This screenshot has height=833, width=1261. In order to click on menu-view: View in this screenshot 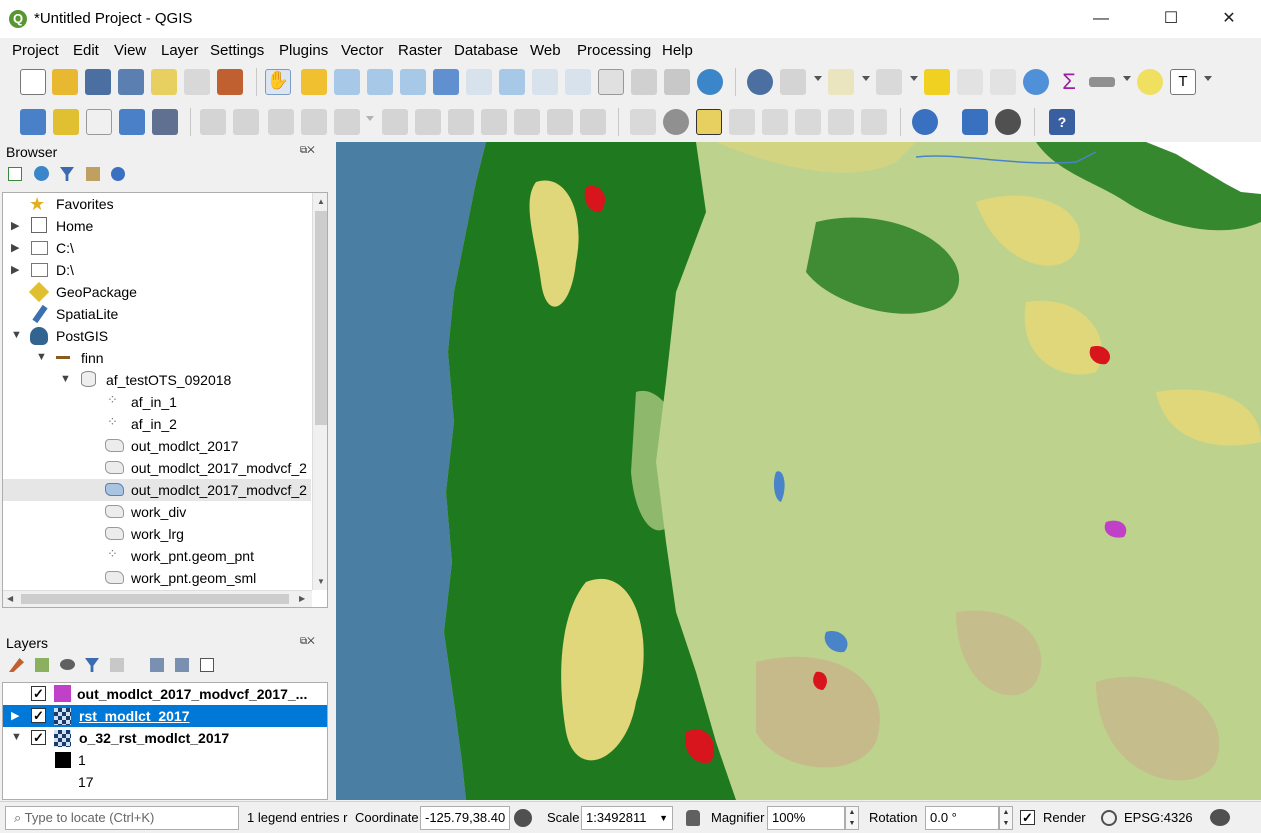, I will do `click(130, 50)`.